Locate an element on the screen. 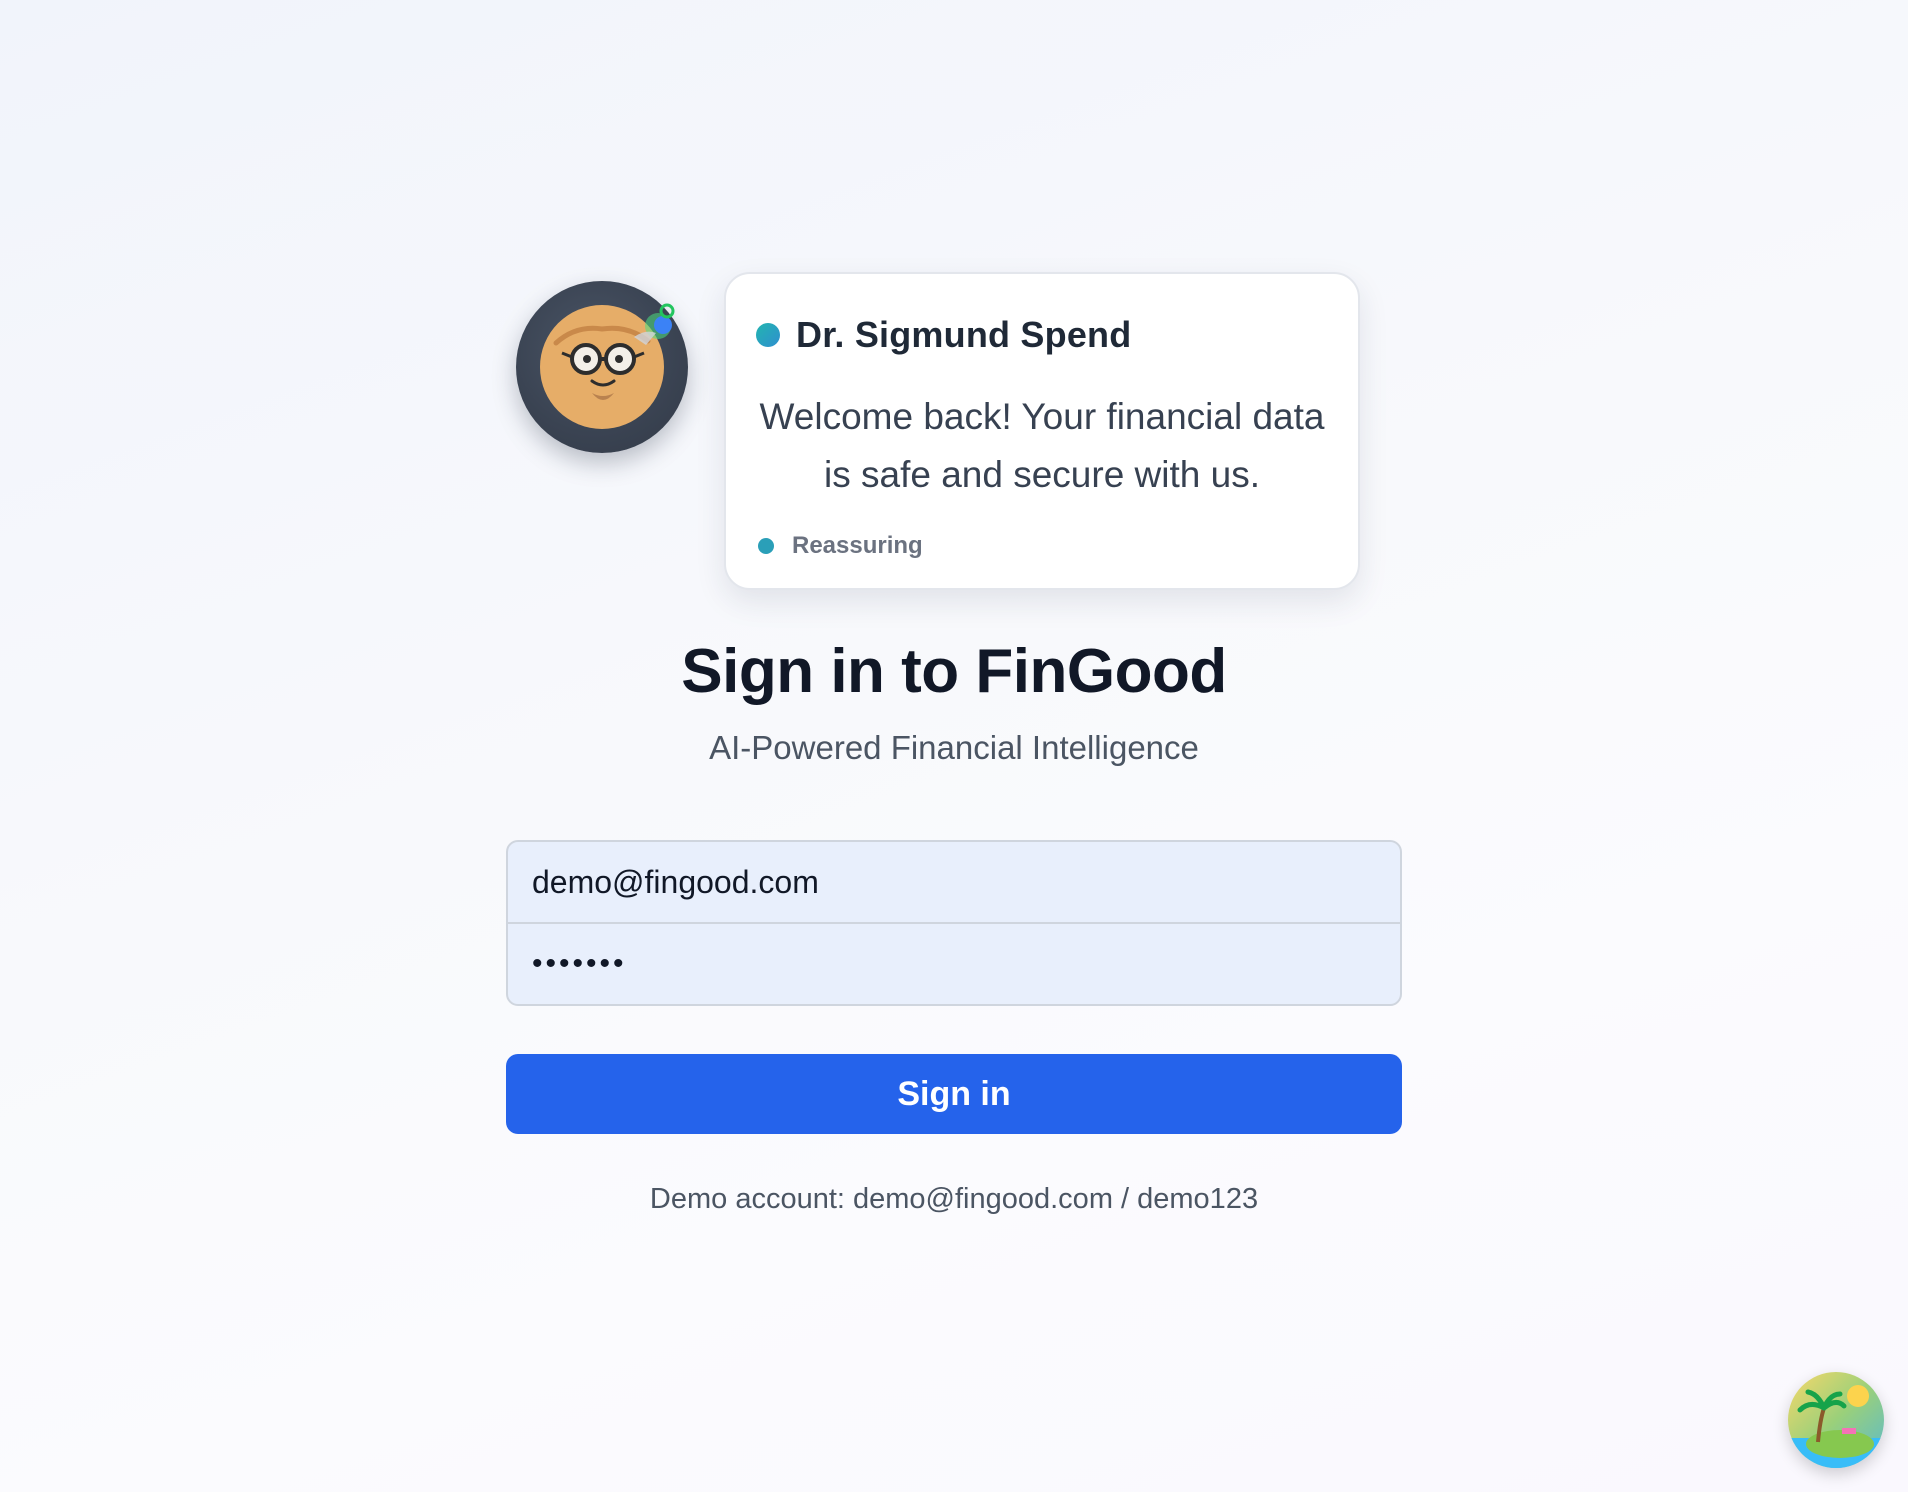 The width and height of the screenshot is (1908, 1492). online-status-dot is located at coordinates (768, 335).